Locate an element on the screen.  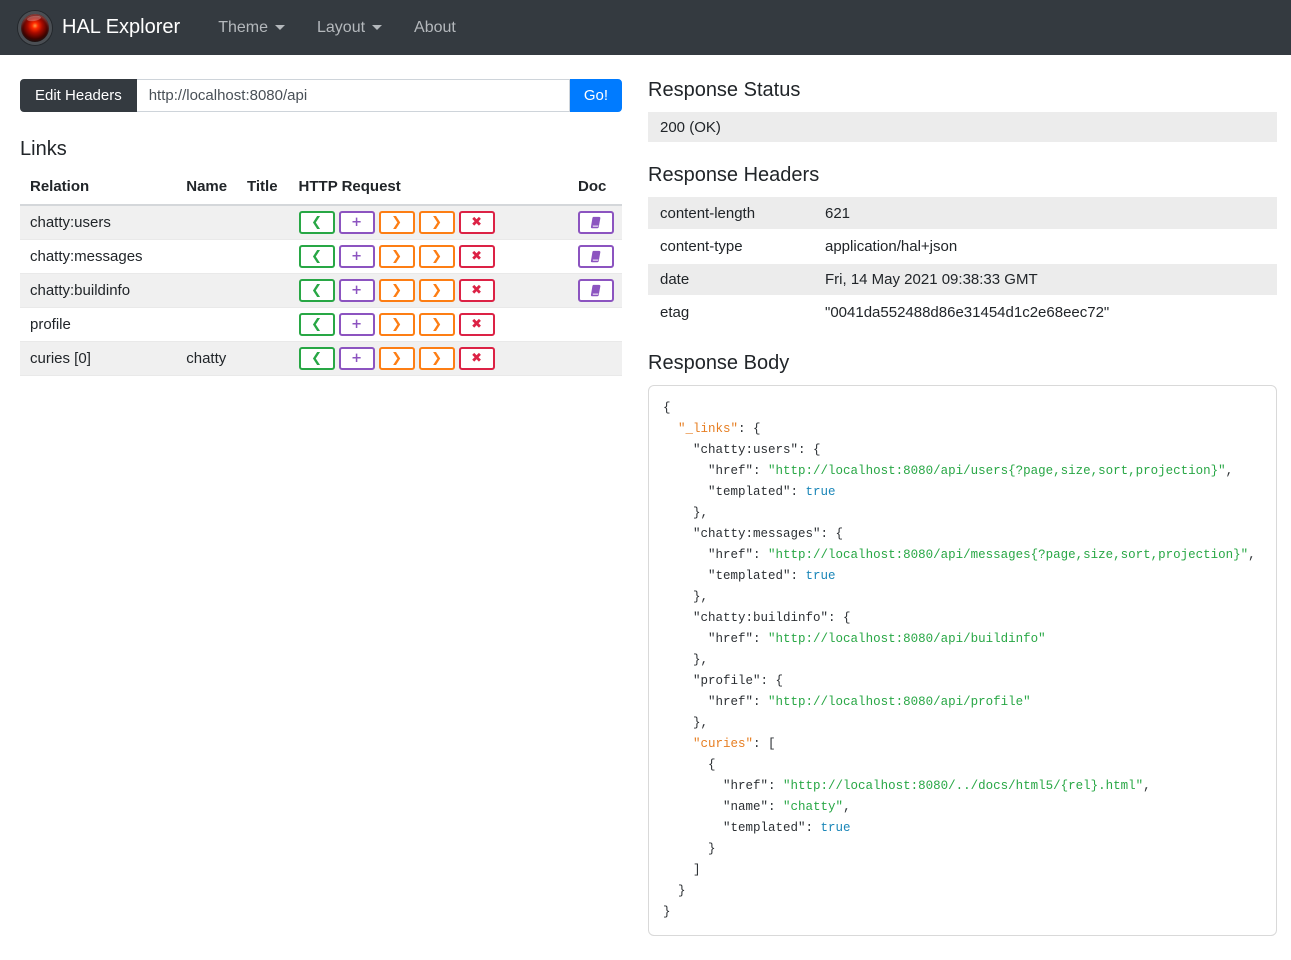
json-punct: }, is located at coordinates (701, 723).